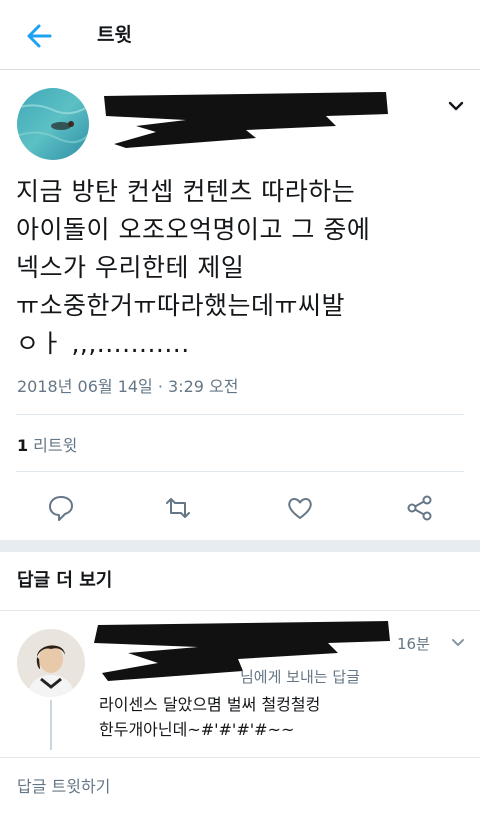 Image resolution: width=480 pixels, height=815 pixels. What do you see at coordinates (51, 725) in the screenshot?
I see `thread-line` at bounding box center [51, 725].